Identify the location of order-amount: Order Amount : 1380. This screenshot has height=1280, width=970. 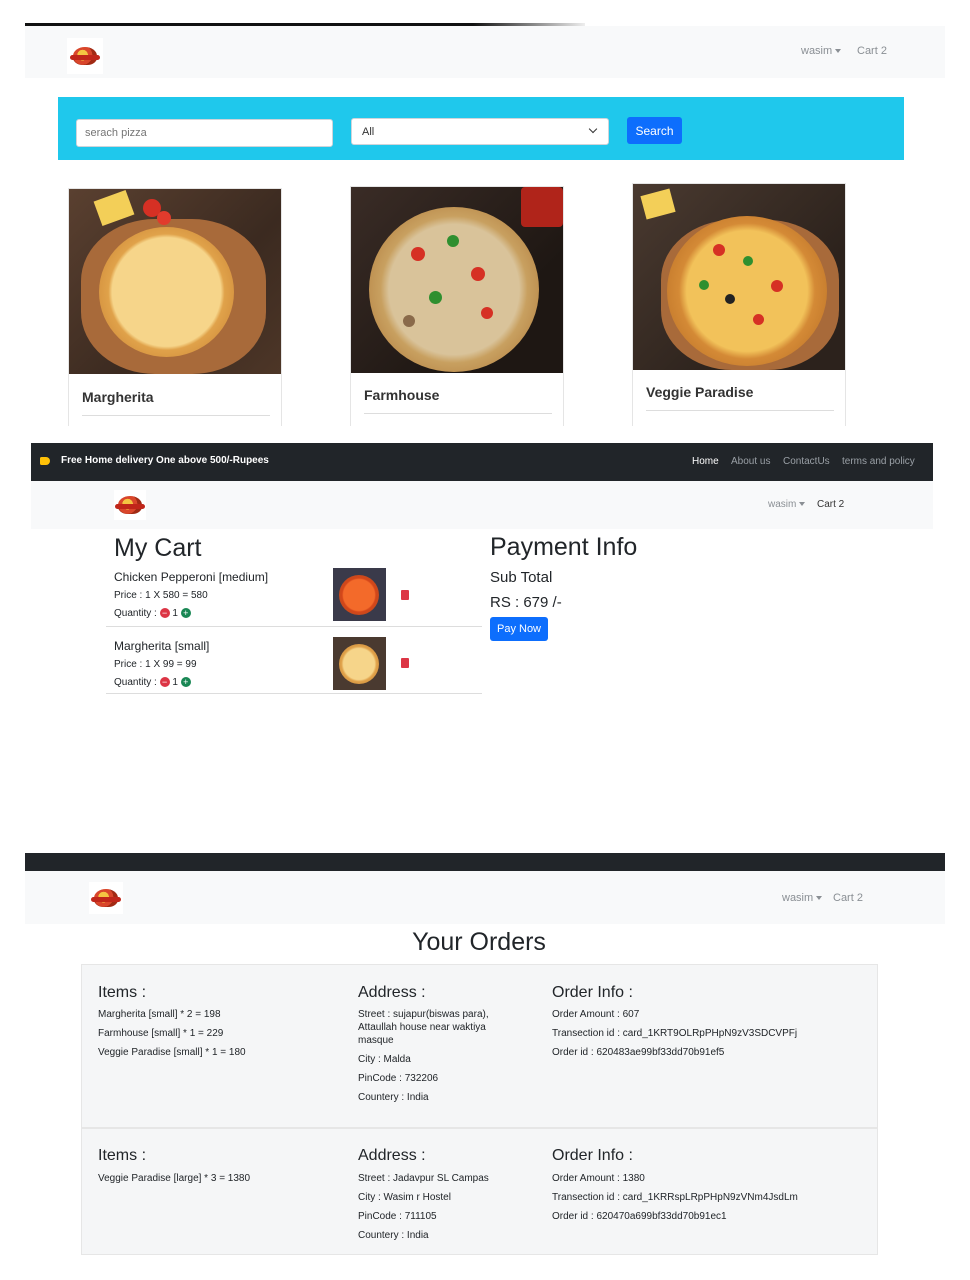
(598, 1178).